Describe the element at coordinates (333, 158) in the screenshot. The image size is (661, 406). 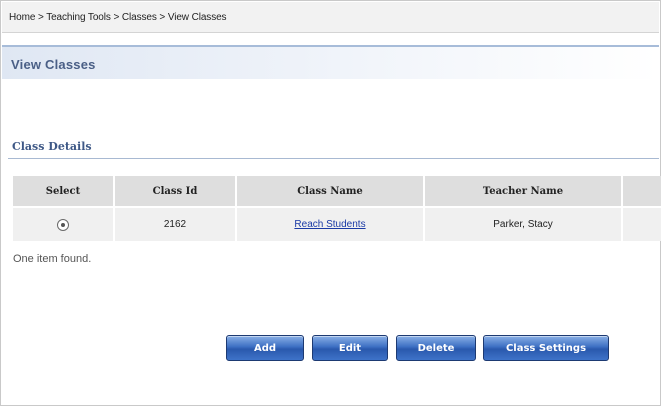
I see `section-divider` at that location.